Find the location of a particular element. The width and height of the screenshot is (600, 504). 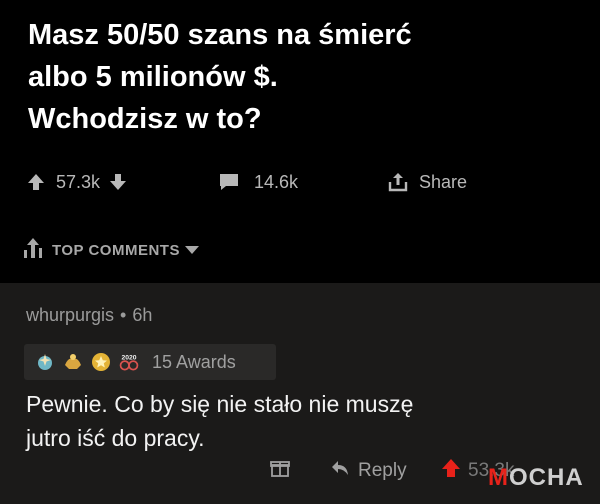

comments-button: 14.6k is located at coordinates (258, 182).